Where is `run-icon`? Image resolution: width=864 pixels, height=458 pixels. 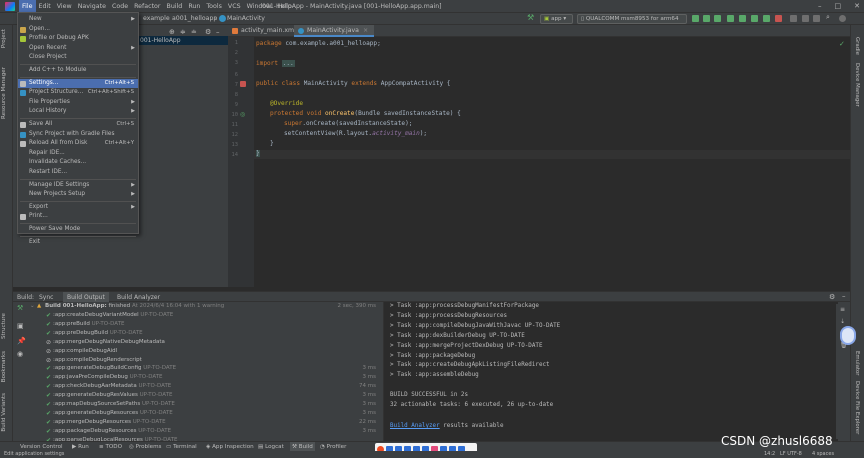
run-icon is located at coordinates (695, 18).